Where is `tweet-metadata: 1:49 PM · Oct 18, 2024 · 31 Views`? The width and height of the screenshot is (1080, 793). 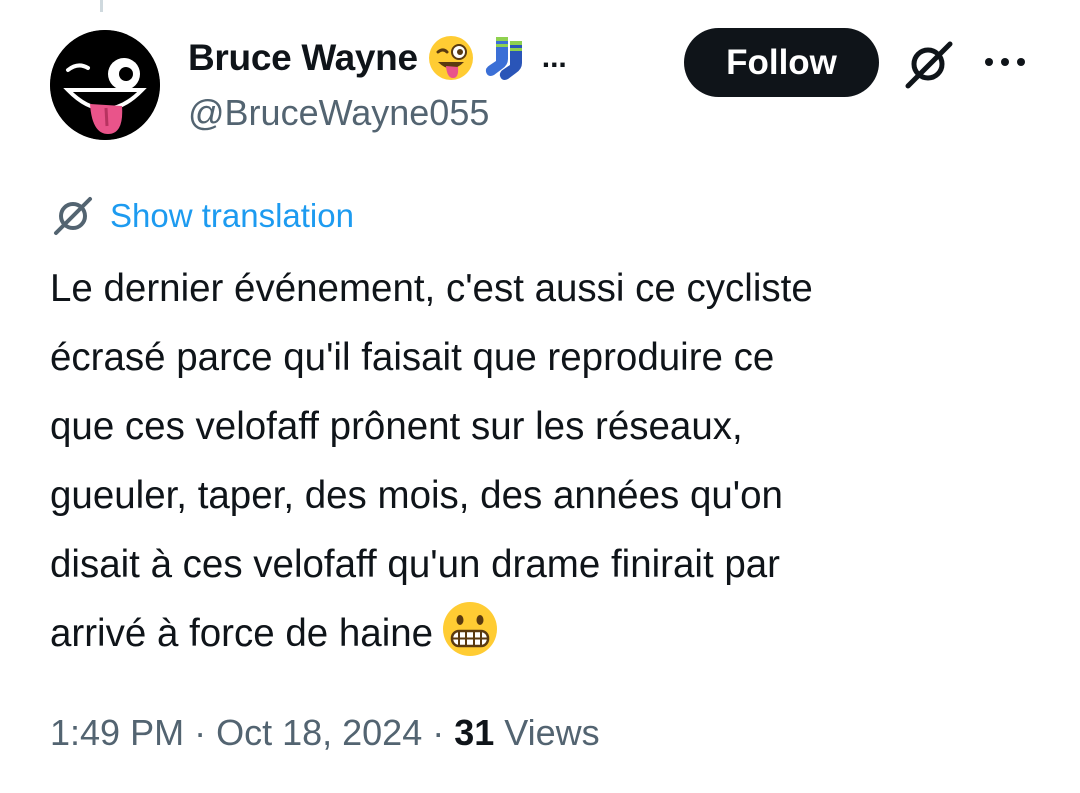 tweet-metadata: 1:49 PM · Oct 18, 2024 · 31 Views is located at coordinates (325, 733).